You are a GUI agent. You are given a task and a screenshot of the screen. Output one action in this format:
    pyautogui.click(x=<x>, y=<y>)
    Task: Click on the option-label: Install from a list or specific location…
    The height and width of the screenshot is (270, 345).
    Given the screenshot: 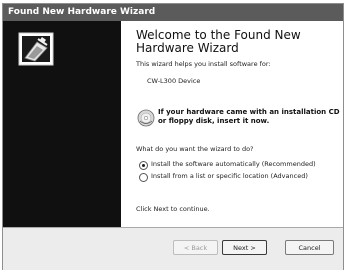 What is the action you would take?
    pyautogui.click(x=229, y=176)
    